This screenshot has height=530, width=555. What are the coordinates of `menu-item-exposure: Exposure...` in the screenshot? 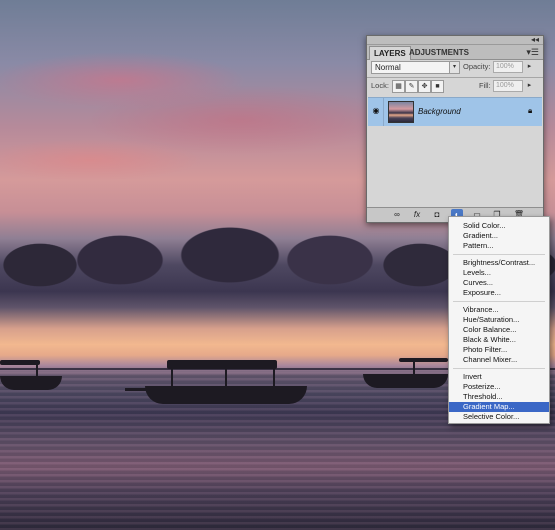 It's located at (499, 293).